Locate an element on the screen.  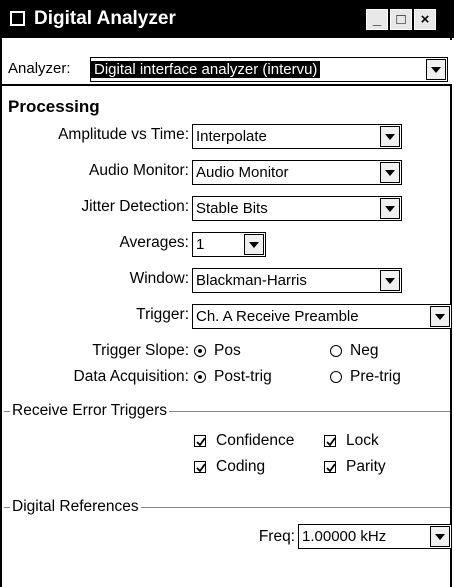
analyzer-label: Analyzer: is located at coordinates (39, 68).